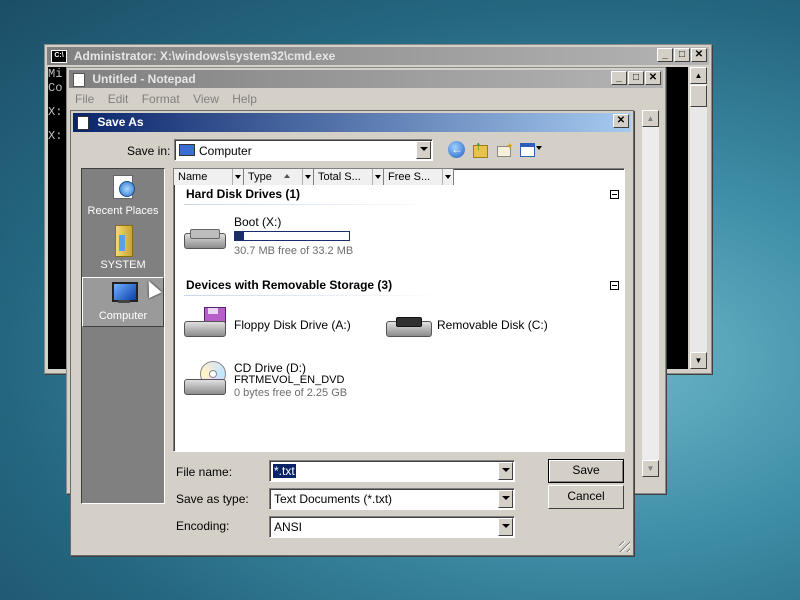 This screenshot has height=600, width=800. What do you see at coordinates (621, 121) in the screenshot?
I see `save-as-close-button: ✕` at bounding box center [621, 121].